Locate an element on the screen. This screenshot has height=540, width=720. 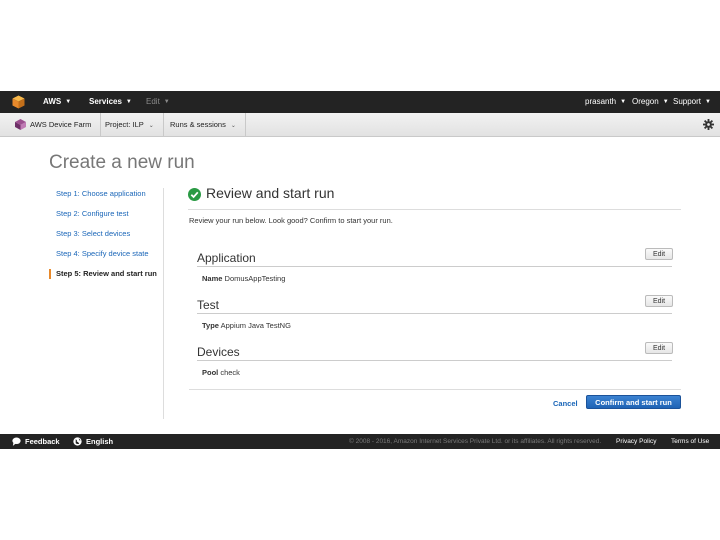
edit-label: Edit is located at coordinates (153, 101).